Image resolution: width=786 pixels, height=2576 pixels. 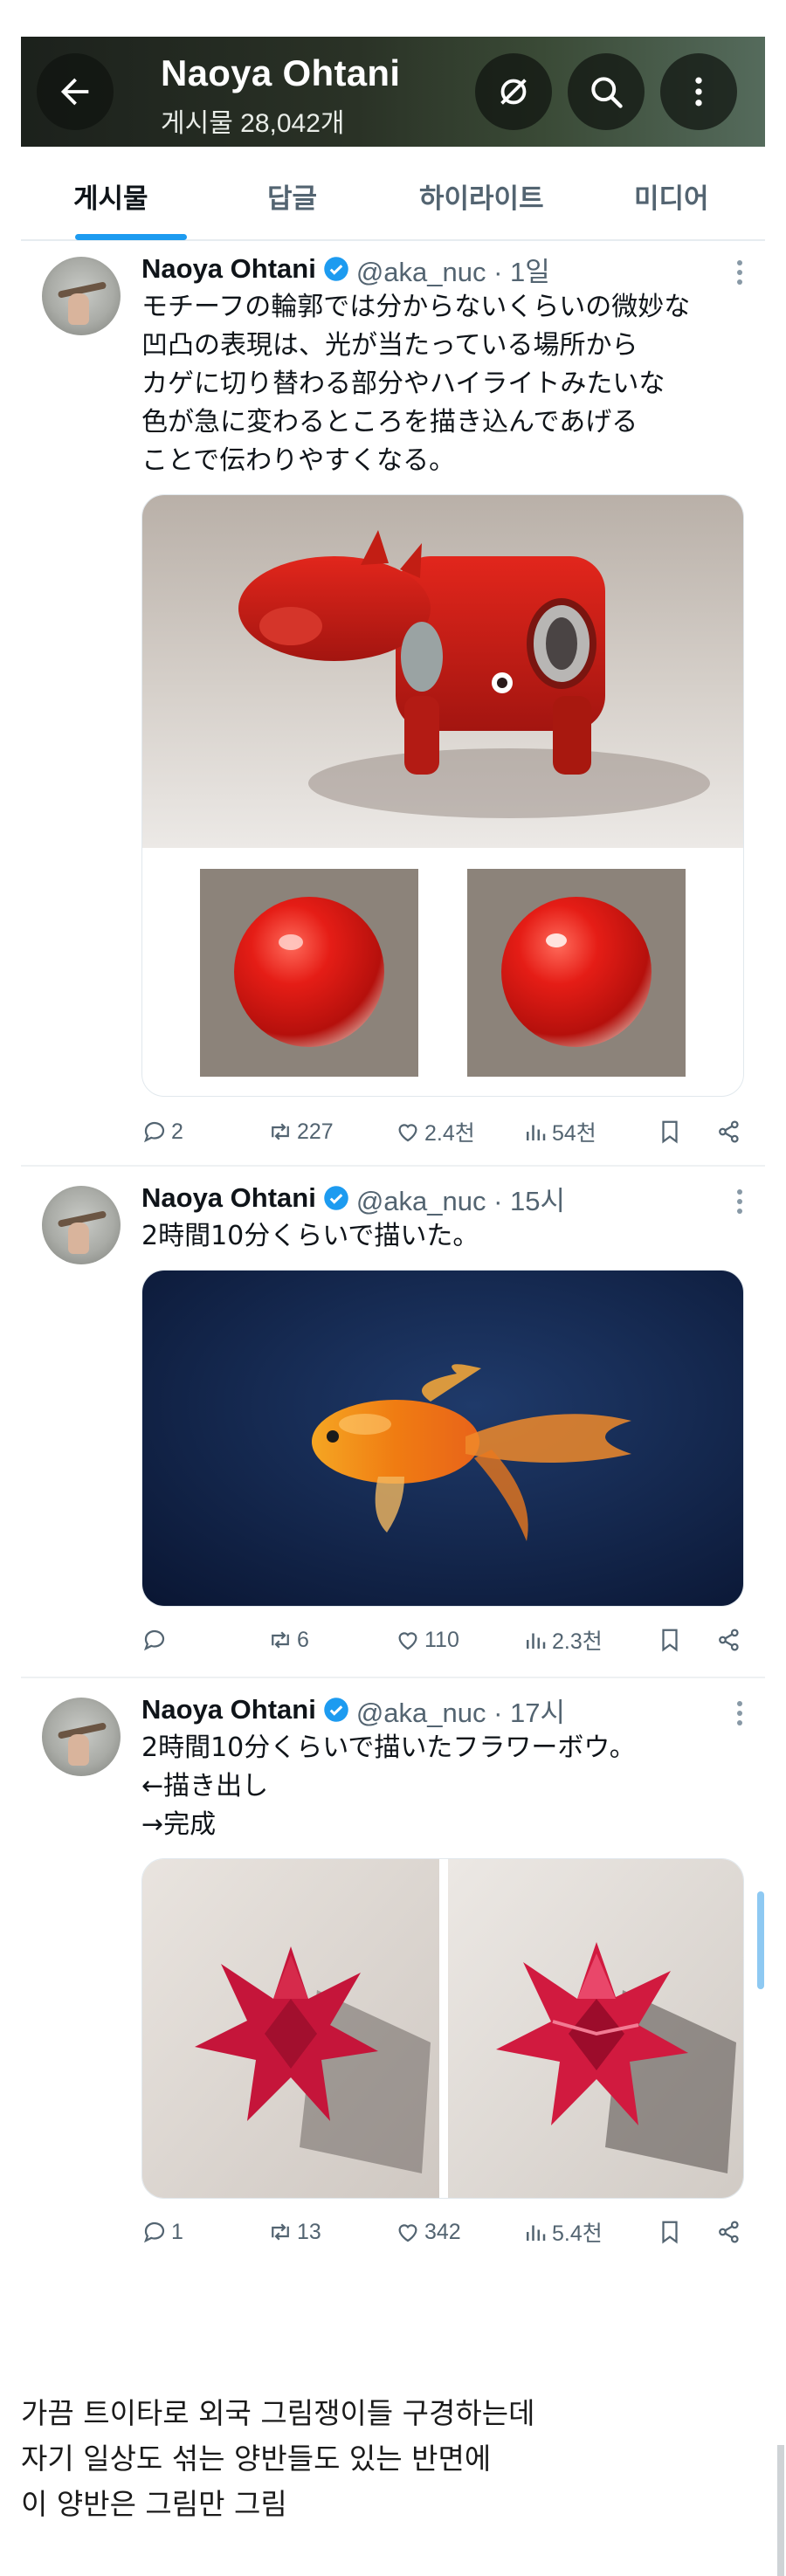 I want to click on reply-button: 2, so click(x=162, y=1131).